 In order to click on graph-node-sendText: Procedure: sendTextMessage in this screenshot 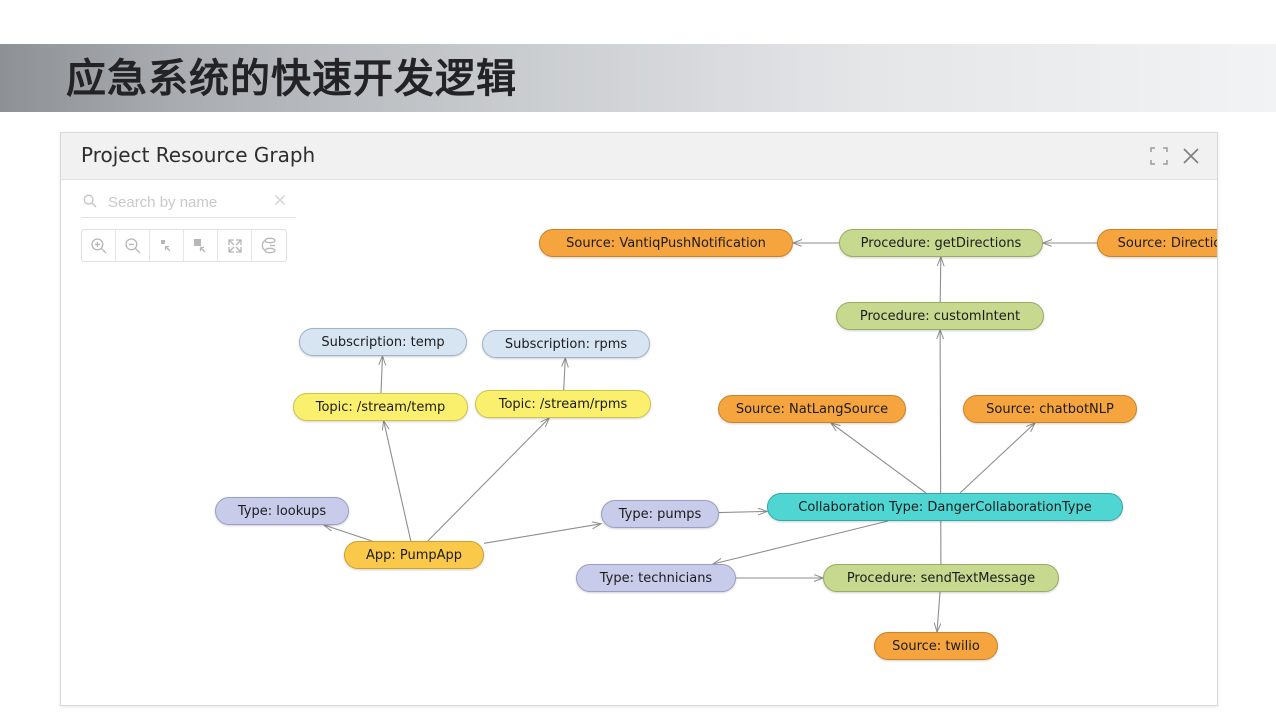, I will do `click(941, 578)`.